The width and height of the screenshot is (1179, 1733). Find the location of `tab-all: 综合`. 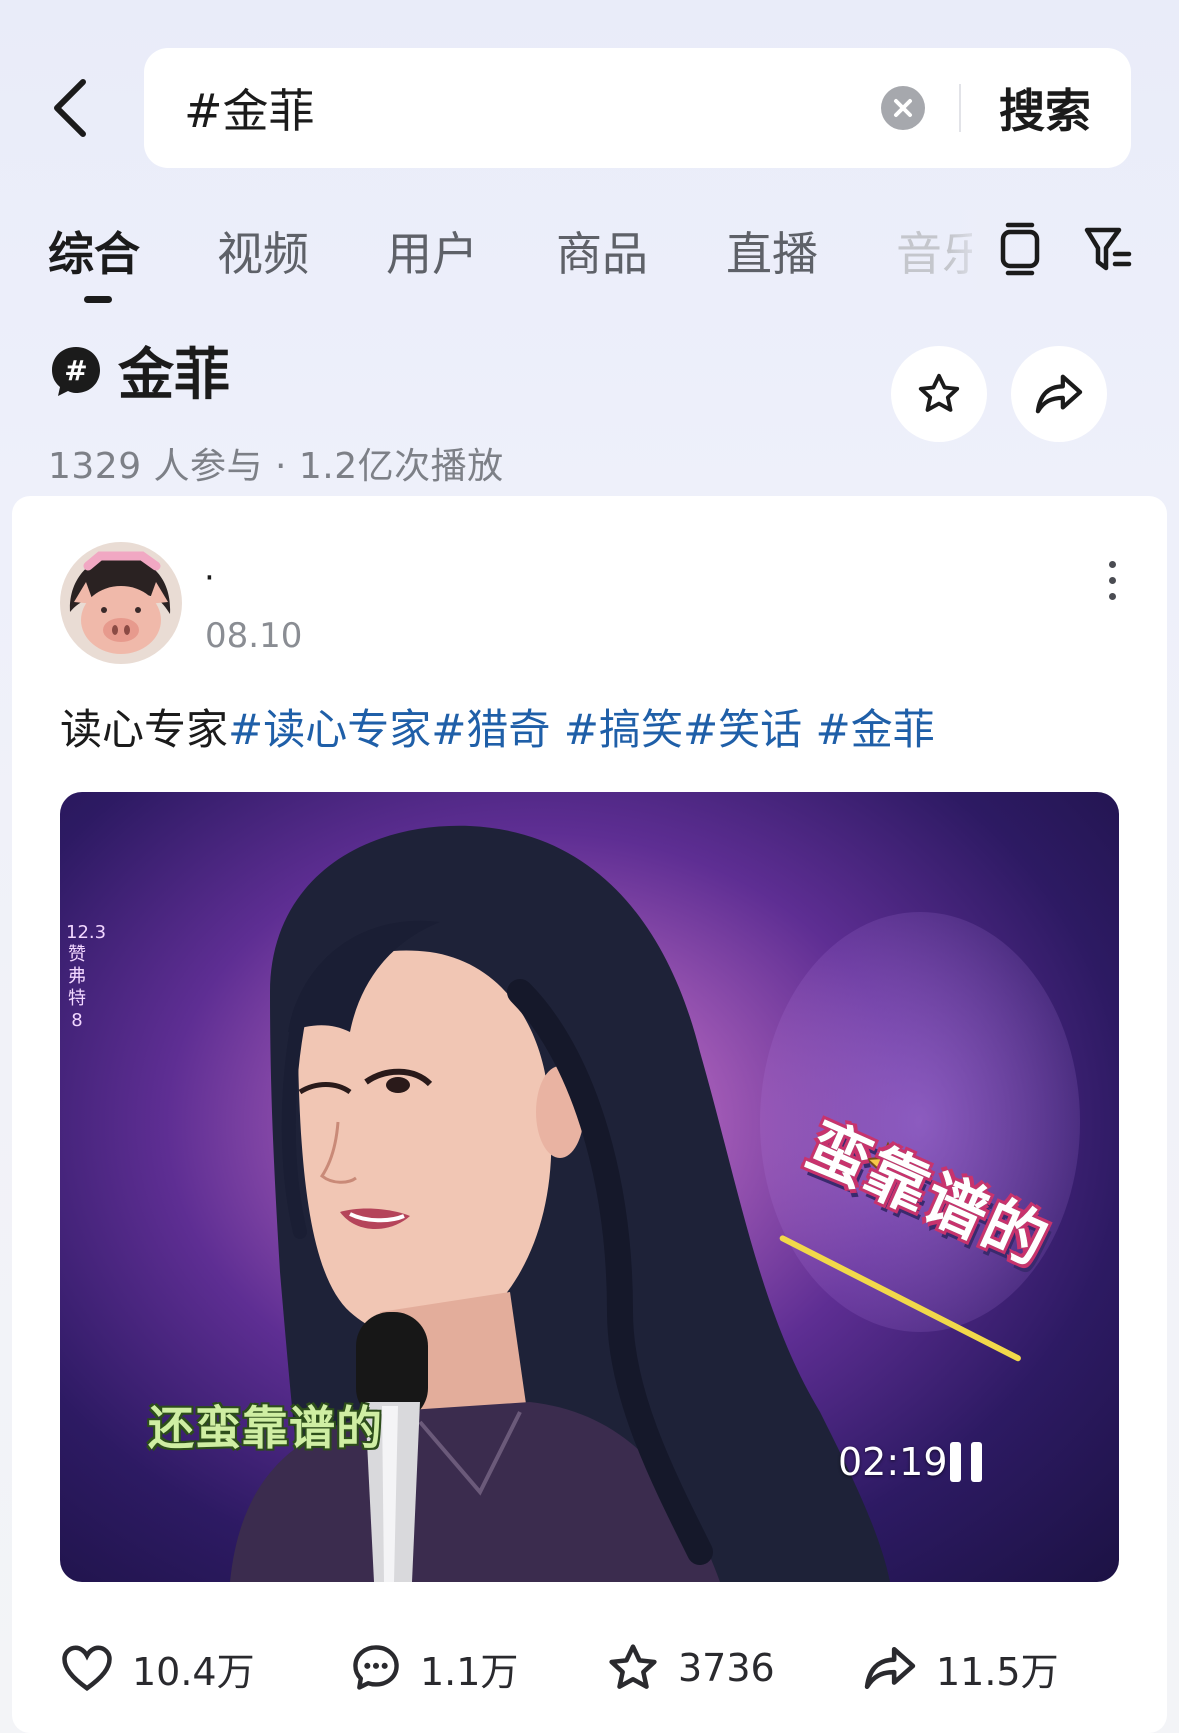

tab-all: 综合 is located at coordinates (94, 251).